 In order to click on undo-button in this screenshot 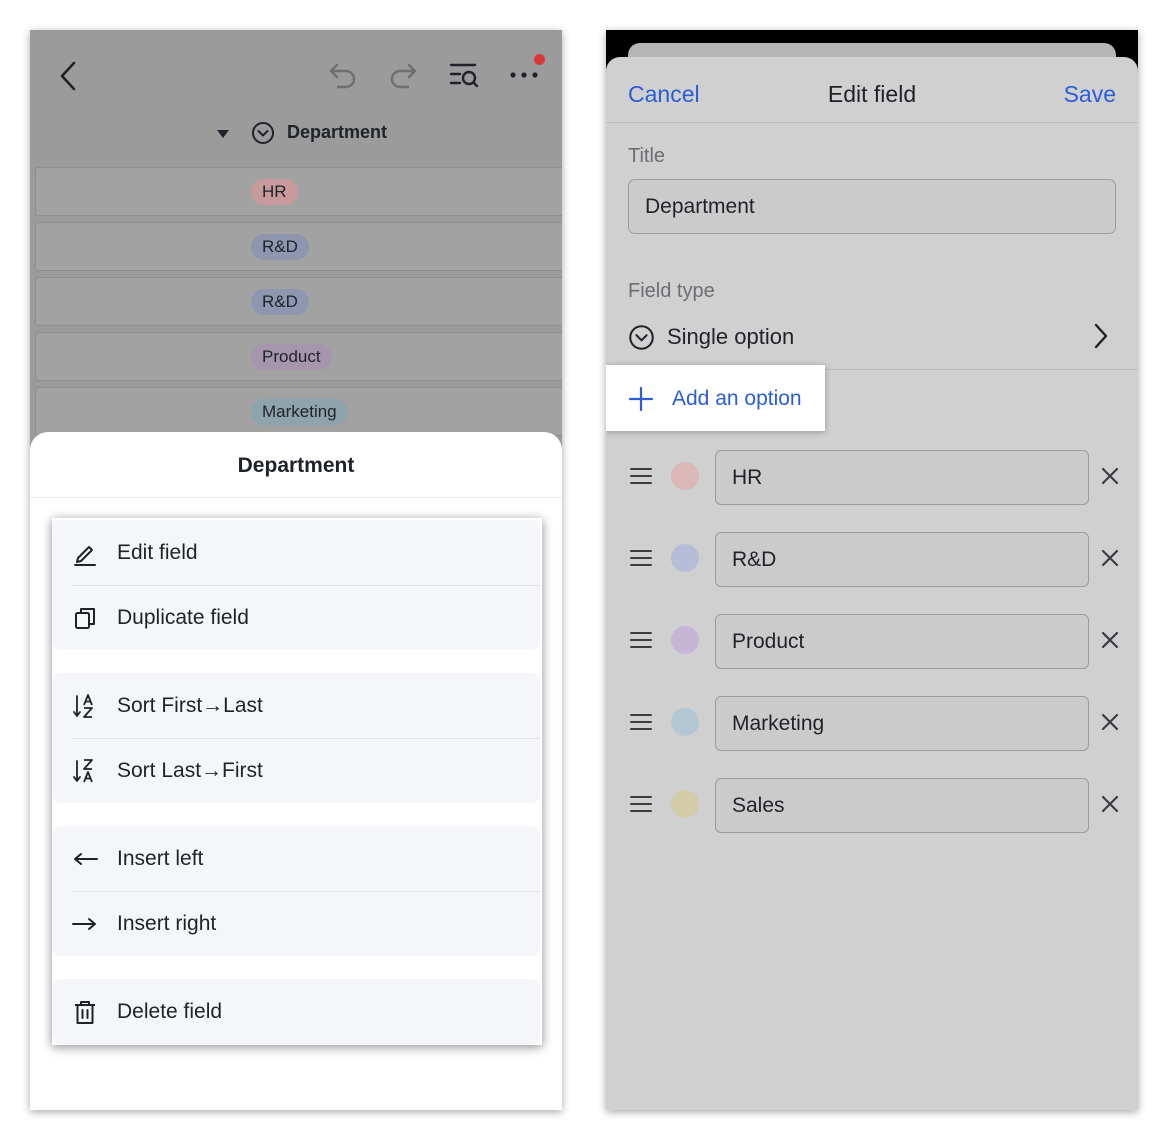, I will do `click(343, 75)`.